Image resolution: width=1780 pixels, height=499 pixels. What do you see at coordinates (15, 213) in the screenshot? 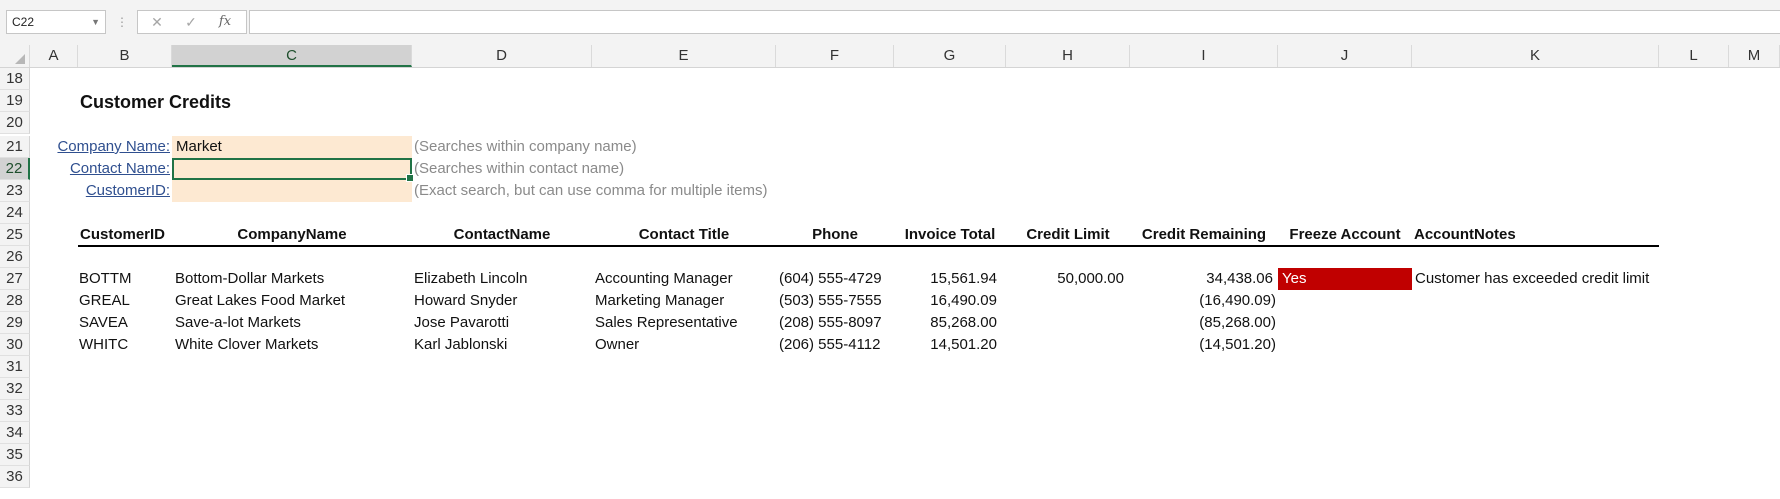
I see `row-header-24: 24` at bounding box center [15, 213].